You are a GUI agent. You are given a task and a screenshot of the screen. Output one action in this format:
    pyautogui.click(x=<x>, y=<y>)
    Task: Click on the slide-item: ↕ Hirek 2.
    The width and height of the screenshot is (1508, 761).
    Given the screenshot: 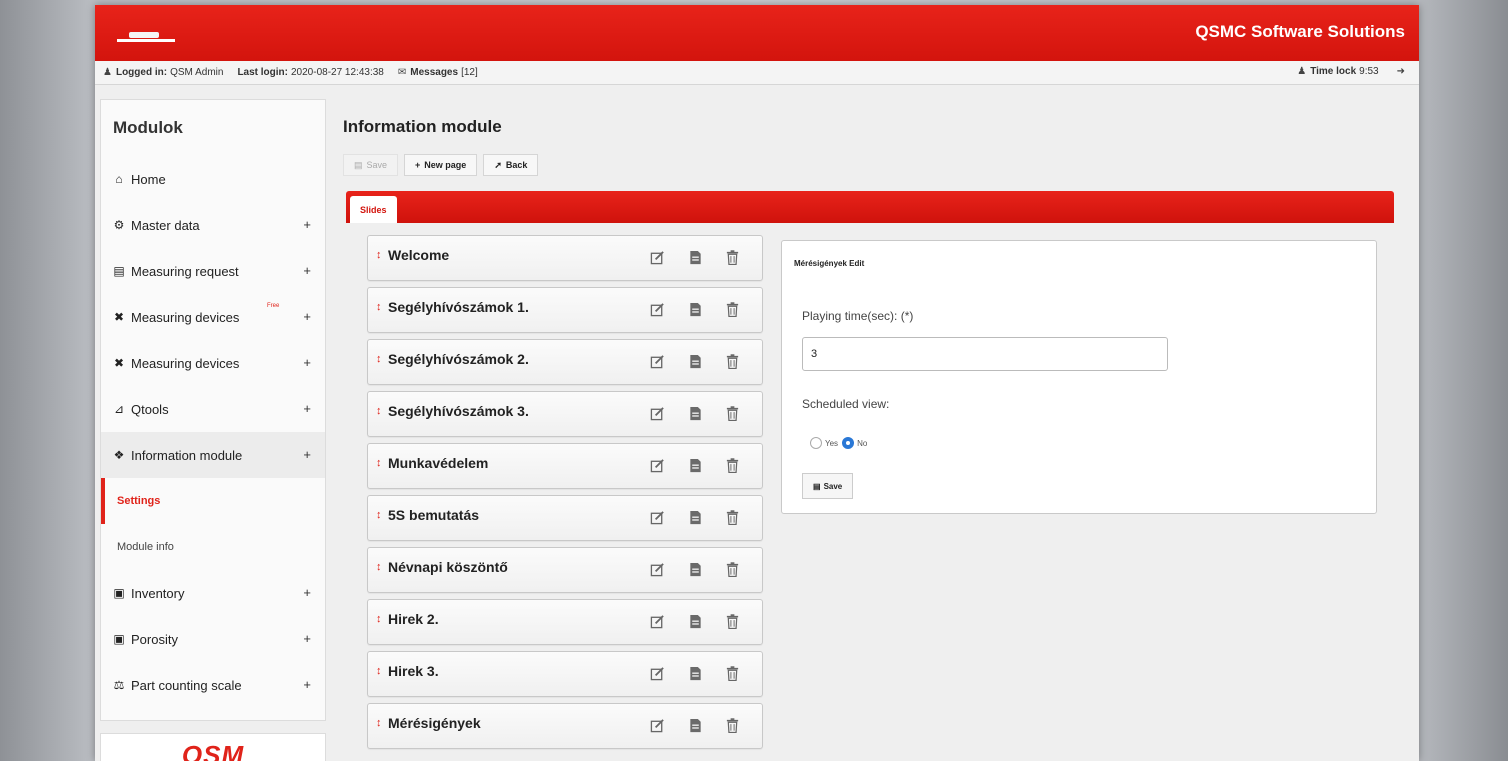 What is the action you would take?
    pyautogui.click(x=565, y=622)
    